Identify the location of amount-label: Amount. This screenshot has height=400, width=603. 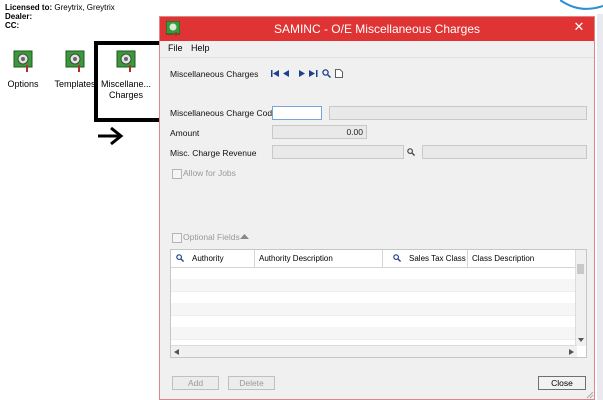
(185, 133).